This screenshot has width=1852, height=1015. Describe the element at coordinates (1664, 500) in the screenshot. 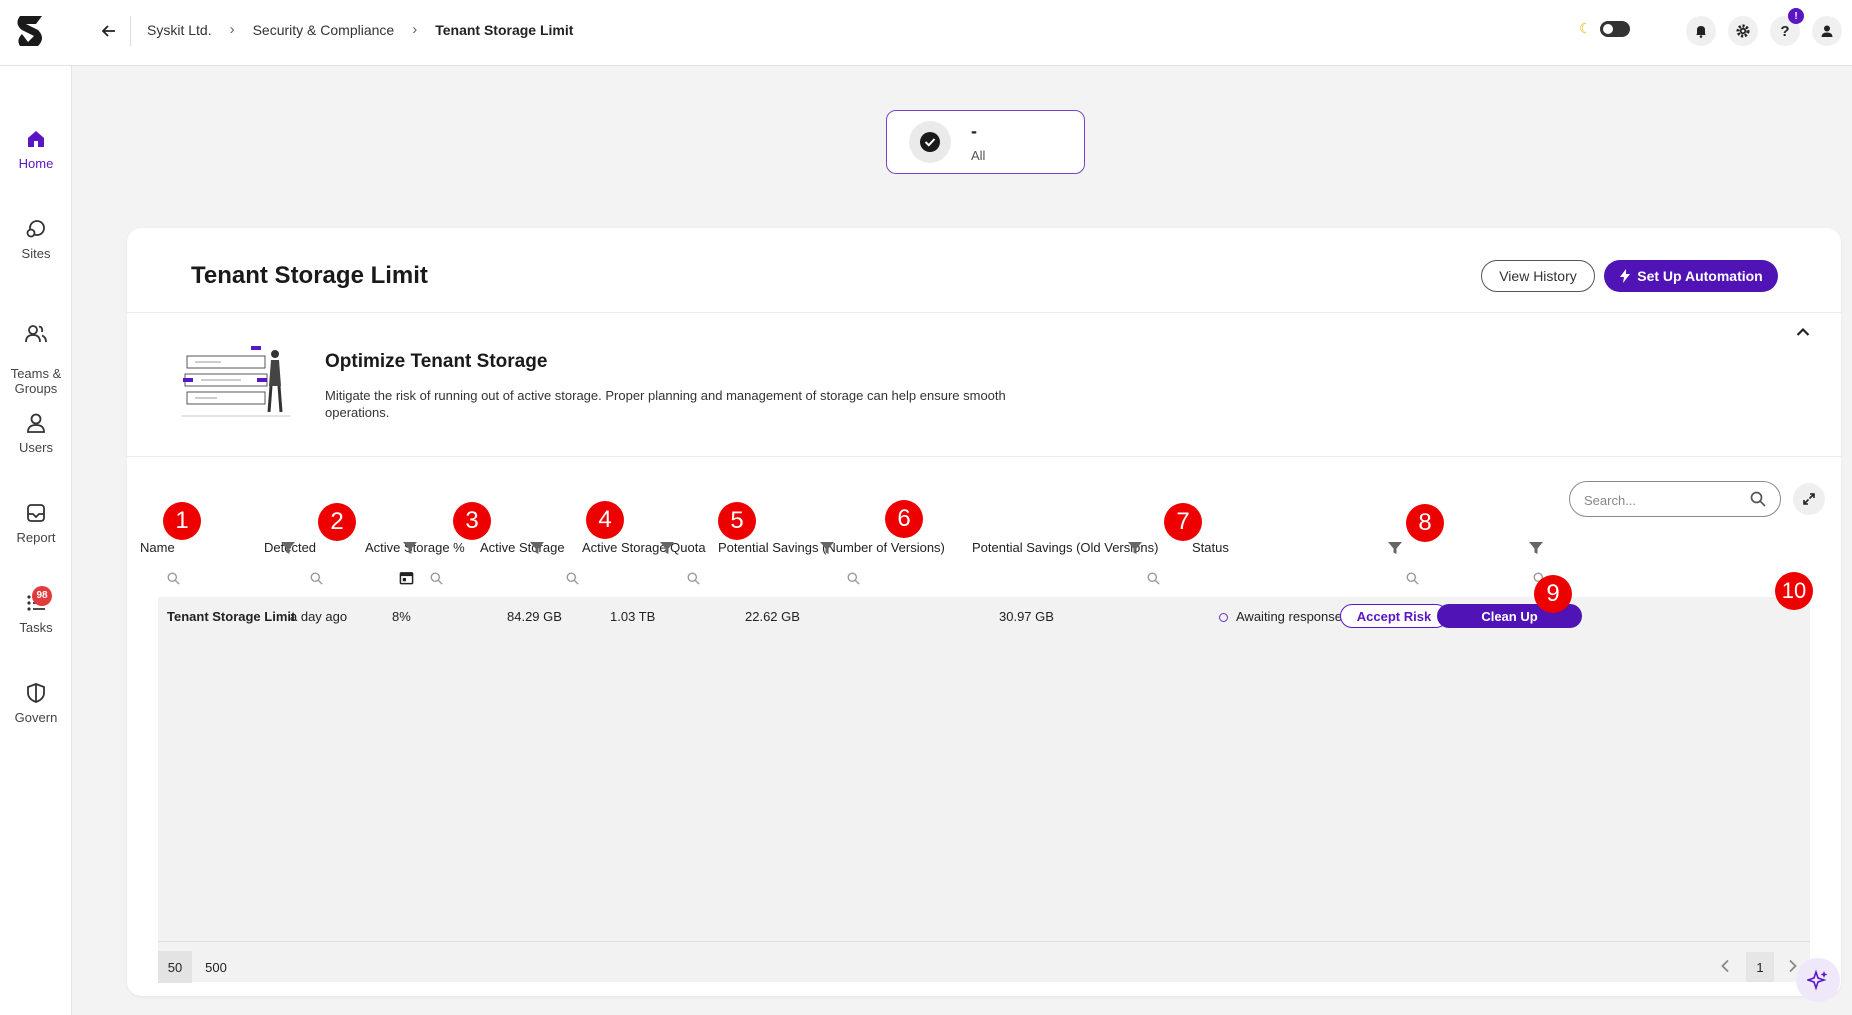

I see `search-input` at that location.